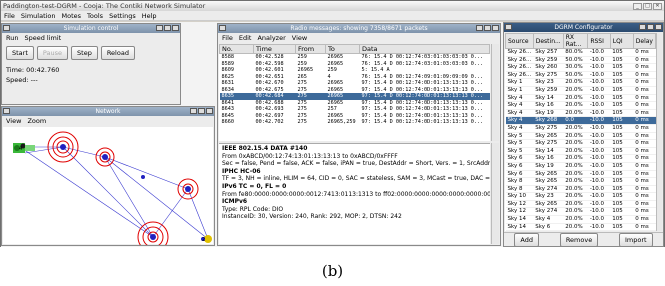  What do you see at coordinates (271, 38) in the screenshot?
I see `menu-analyzer: Analyzer` at bounding box center [271, 38].